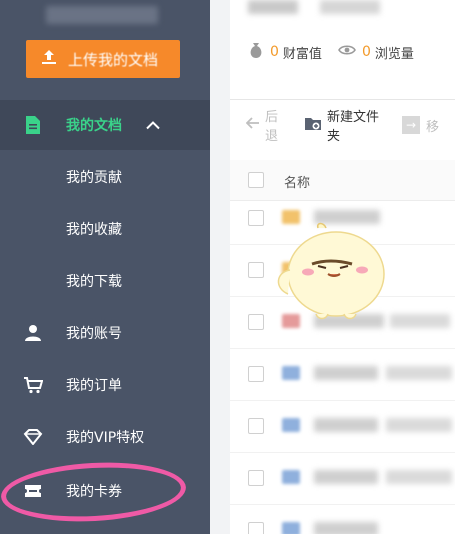  I want to click on content-gutter, so click(220, 267).